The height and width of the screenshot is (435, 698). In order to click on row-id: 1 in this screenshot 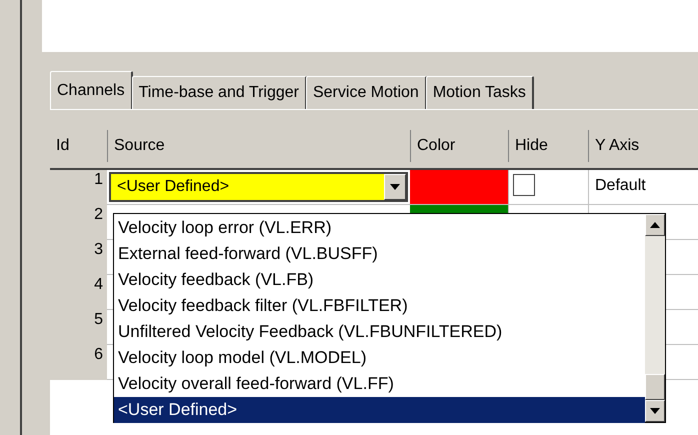, I will do `click(98, 180)`.